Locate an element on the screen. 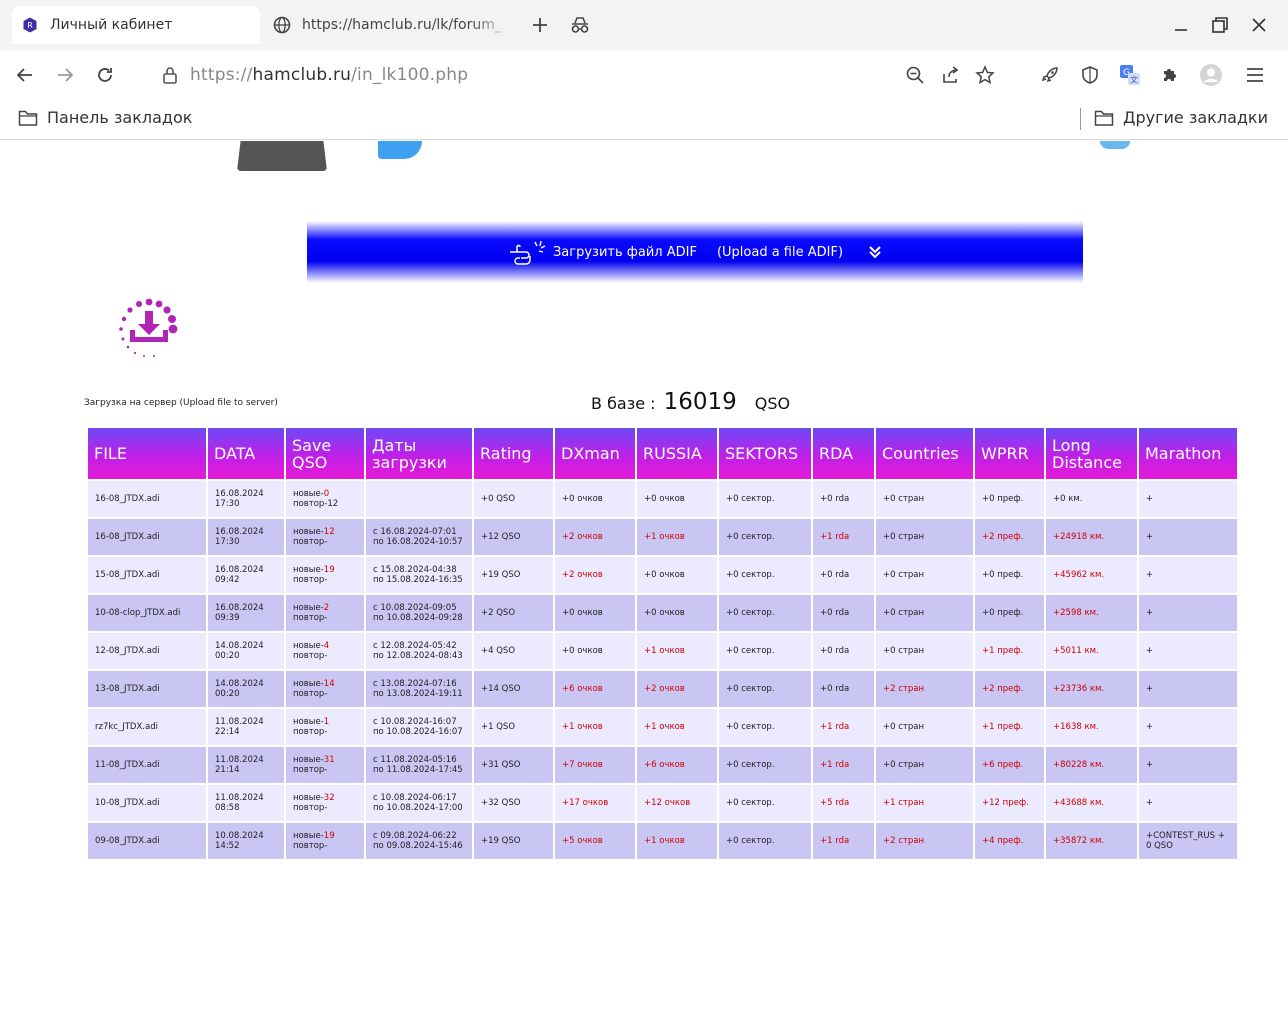  cell-countries: +2 стран is located at coordinates (924, 689).